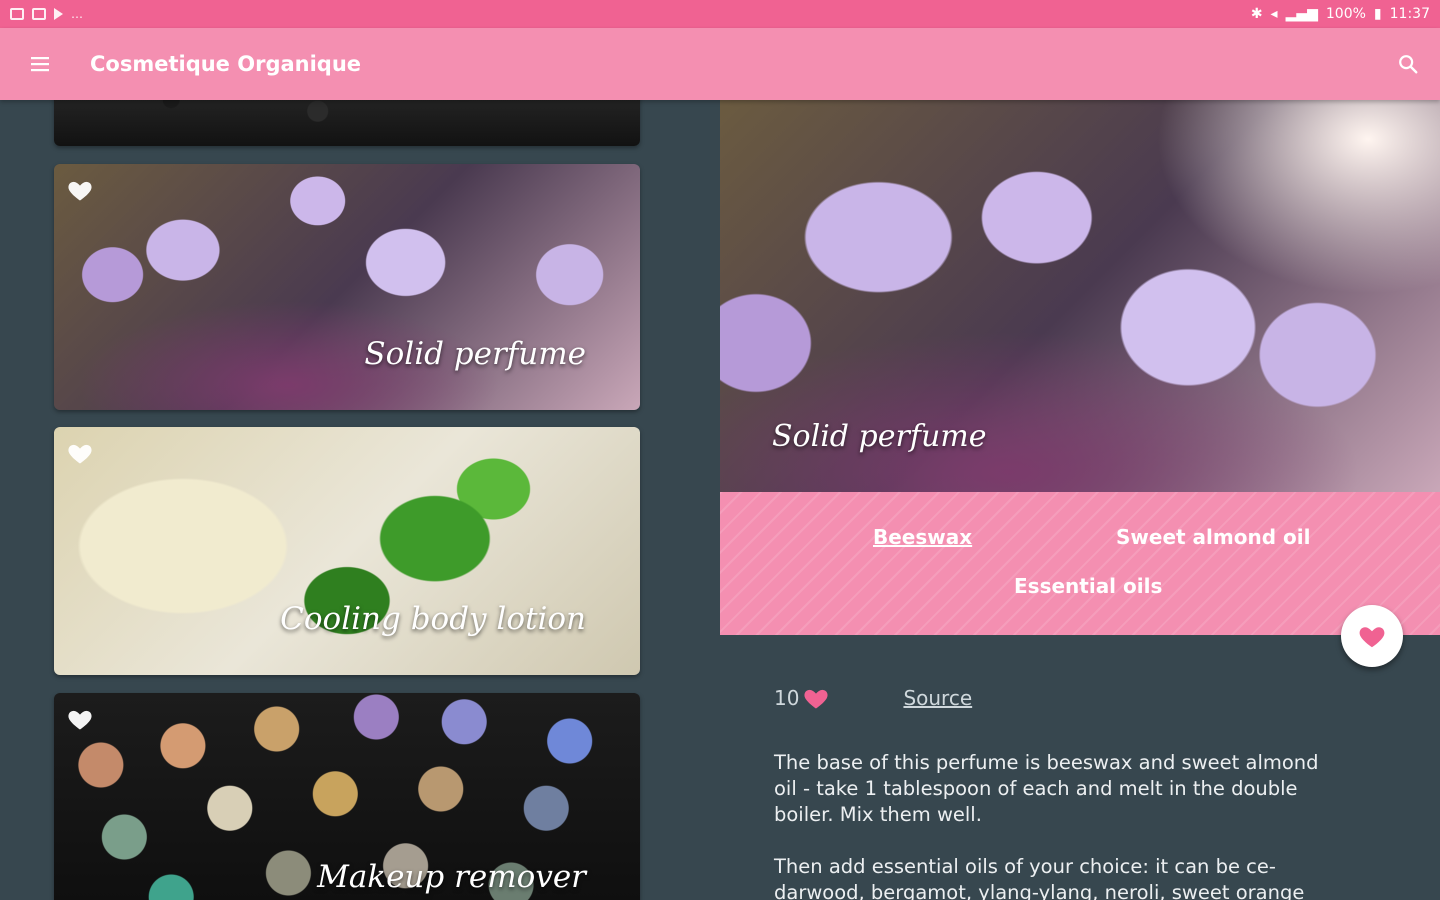  I want to click on ingredient-link: Beeswax, so click(922, 537).